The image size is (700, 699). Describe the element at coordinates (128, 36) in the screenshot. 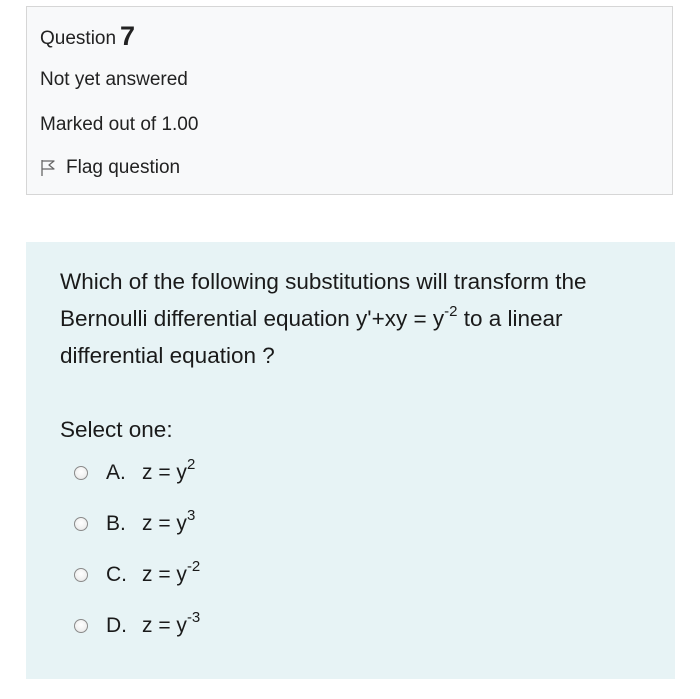

I see `question-number: 7` at that location.